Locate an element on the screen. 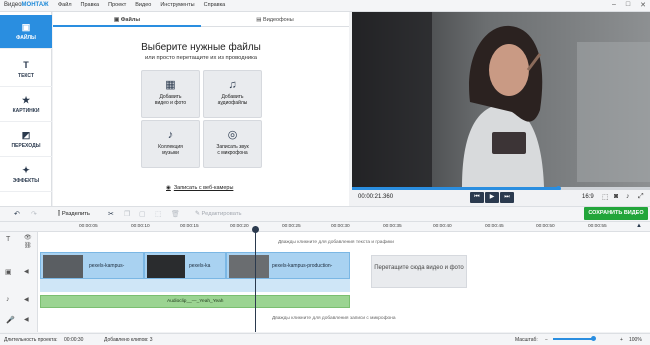 This screenshot has width=650, height=345. ruler-tick: 00:00:30 is located at coordinates (340, 226).